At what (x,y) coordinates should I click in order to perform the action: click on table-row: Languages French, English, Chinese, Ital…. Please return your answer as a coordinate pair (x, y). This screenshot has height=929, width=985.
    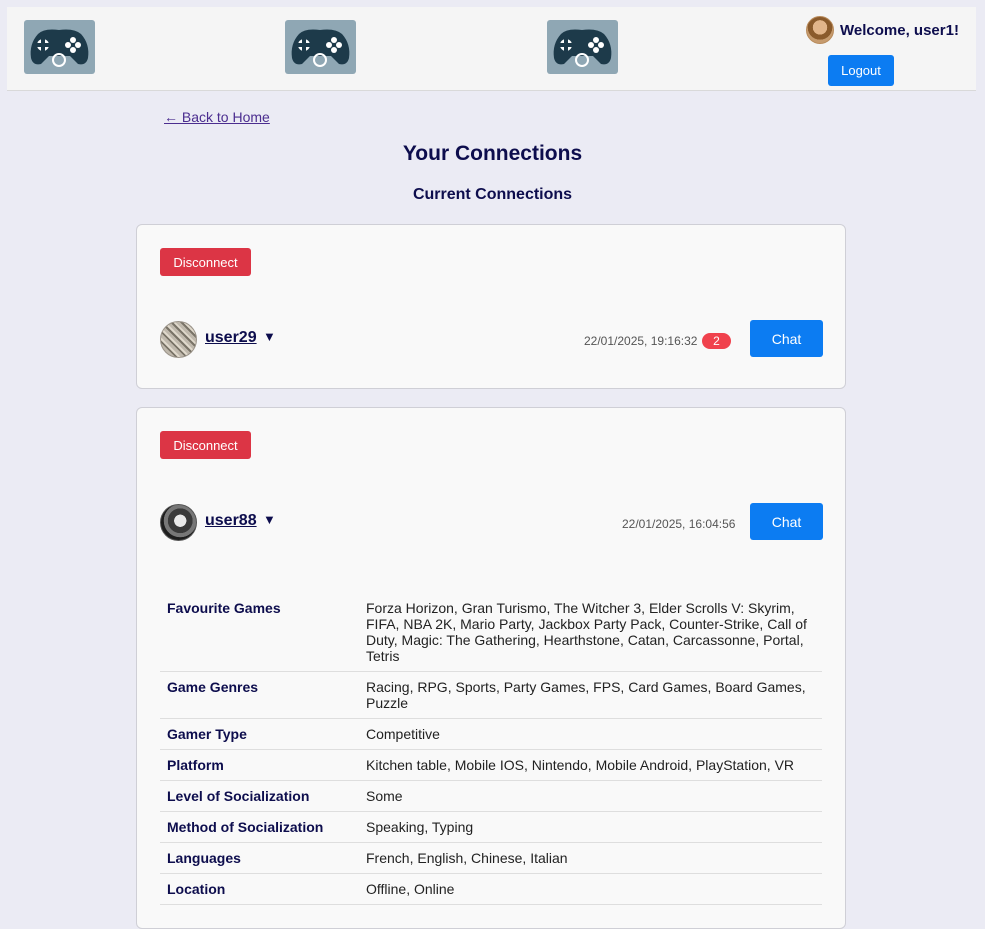
    Looking at the image, I should click on (491, 858).